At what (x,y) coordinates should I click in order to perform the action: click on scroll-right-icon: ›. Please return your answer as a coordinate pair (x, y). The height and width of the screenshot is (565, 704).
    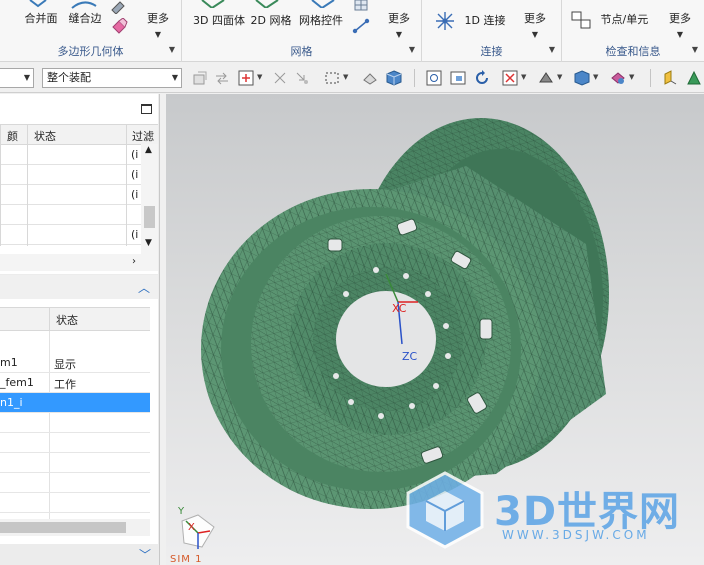
    Looking at the image, I should click on (134, 261).